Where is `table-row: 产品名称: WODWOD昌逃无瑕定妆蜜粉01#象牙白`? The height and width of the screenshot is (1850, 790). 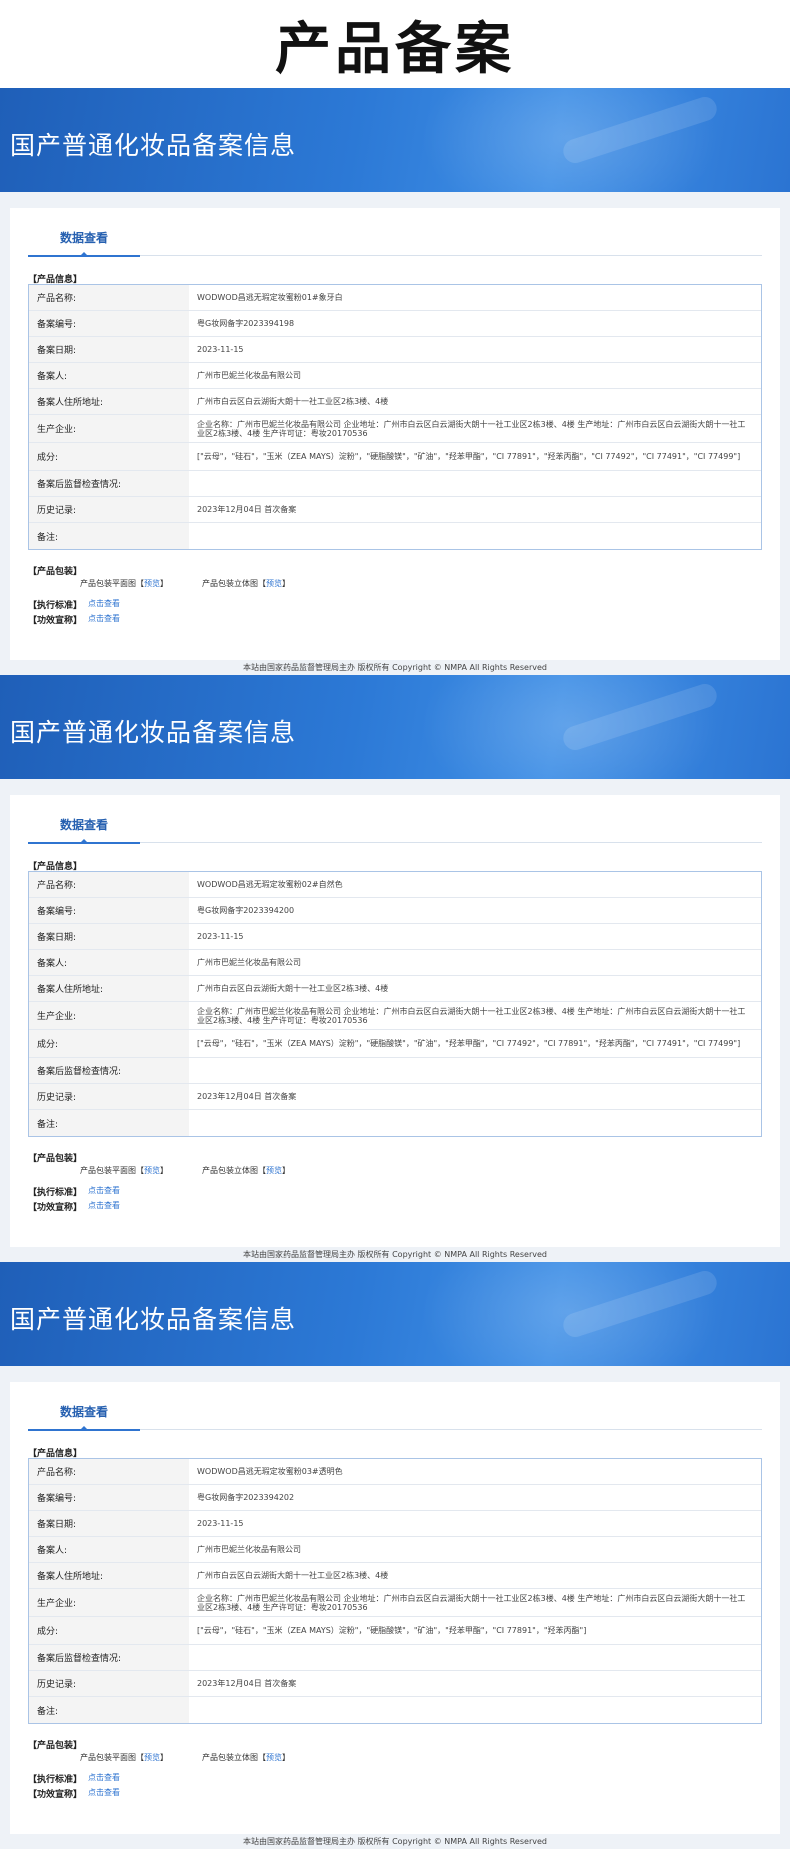
table-row: 产品名称: WODWOD昌逃无瑕定妆蜜粉01#象牙白 is located at coordinates (395, 298).